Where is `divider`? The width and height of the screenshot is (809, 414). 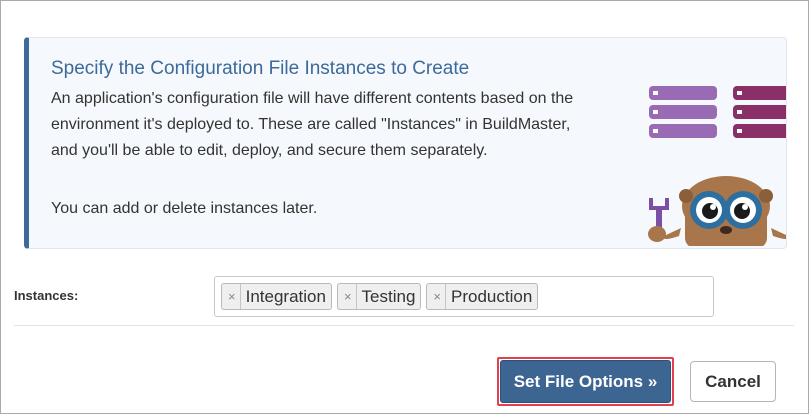 divider is located at coordinates (404, 325).